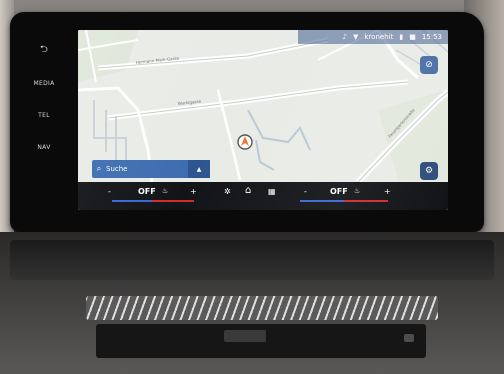  Describe the element at coordinates (429, 171) in the screenshot. I see `settings-icon: ⚙` at that location.